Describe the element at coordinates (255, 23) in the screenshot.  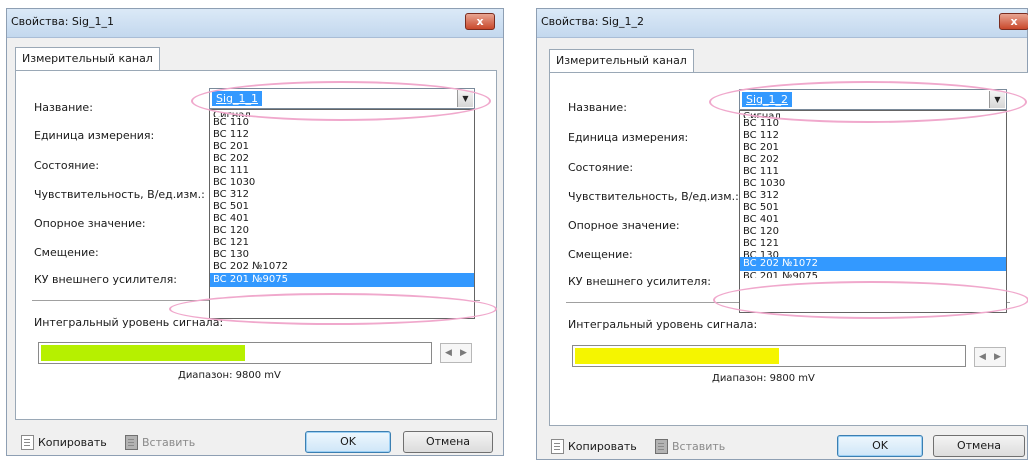
I see `title-bar: Свойства: Sig_1_1 x` at that location.